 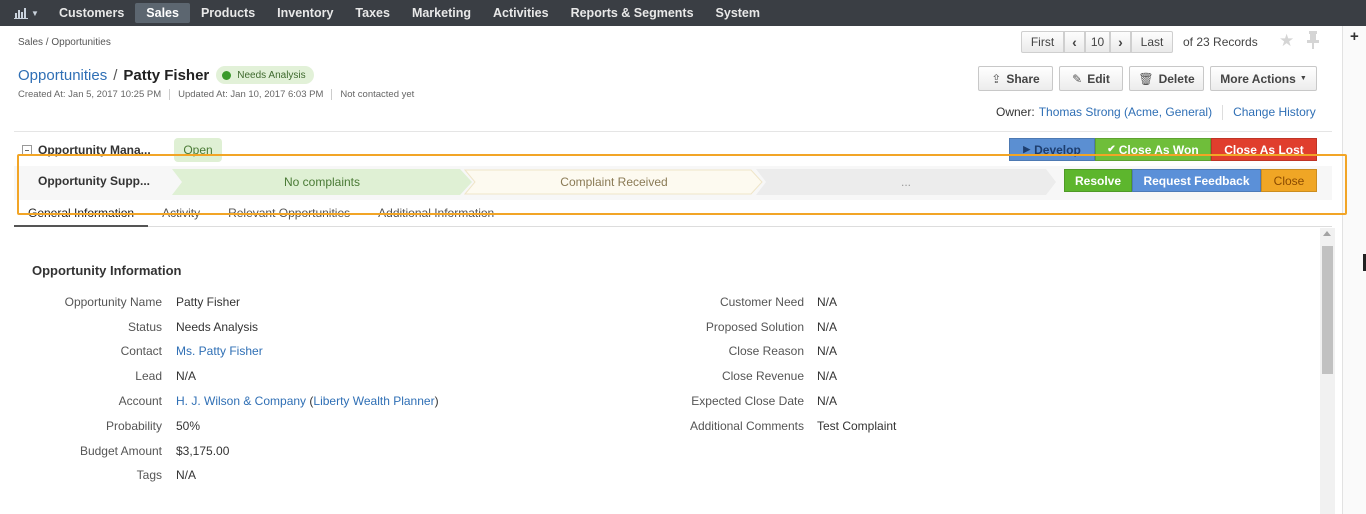 What do you see at coordinates (1125, 112) in the screenshot?
I see `owner-link: Thomas Strong (Acme, General)` at bounding box center [1125, 112].